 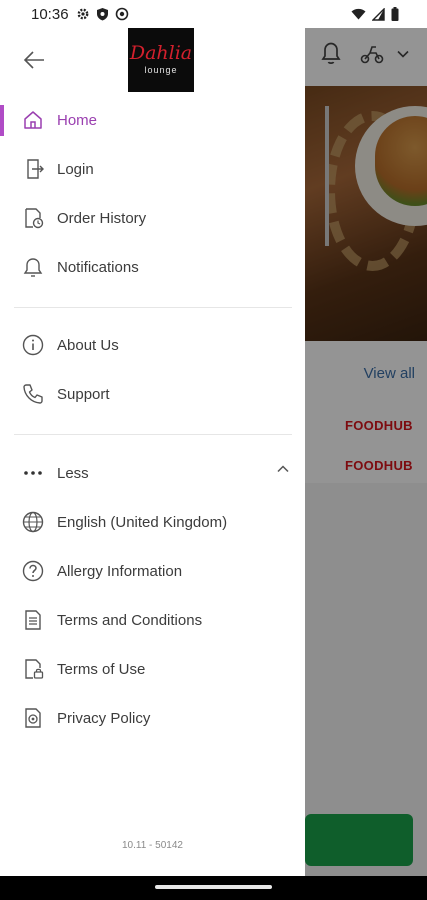 I want to click on help-circle-icon, so click(x=33, y=571).